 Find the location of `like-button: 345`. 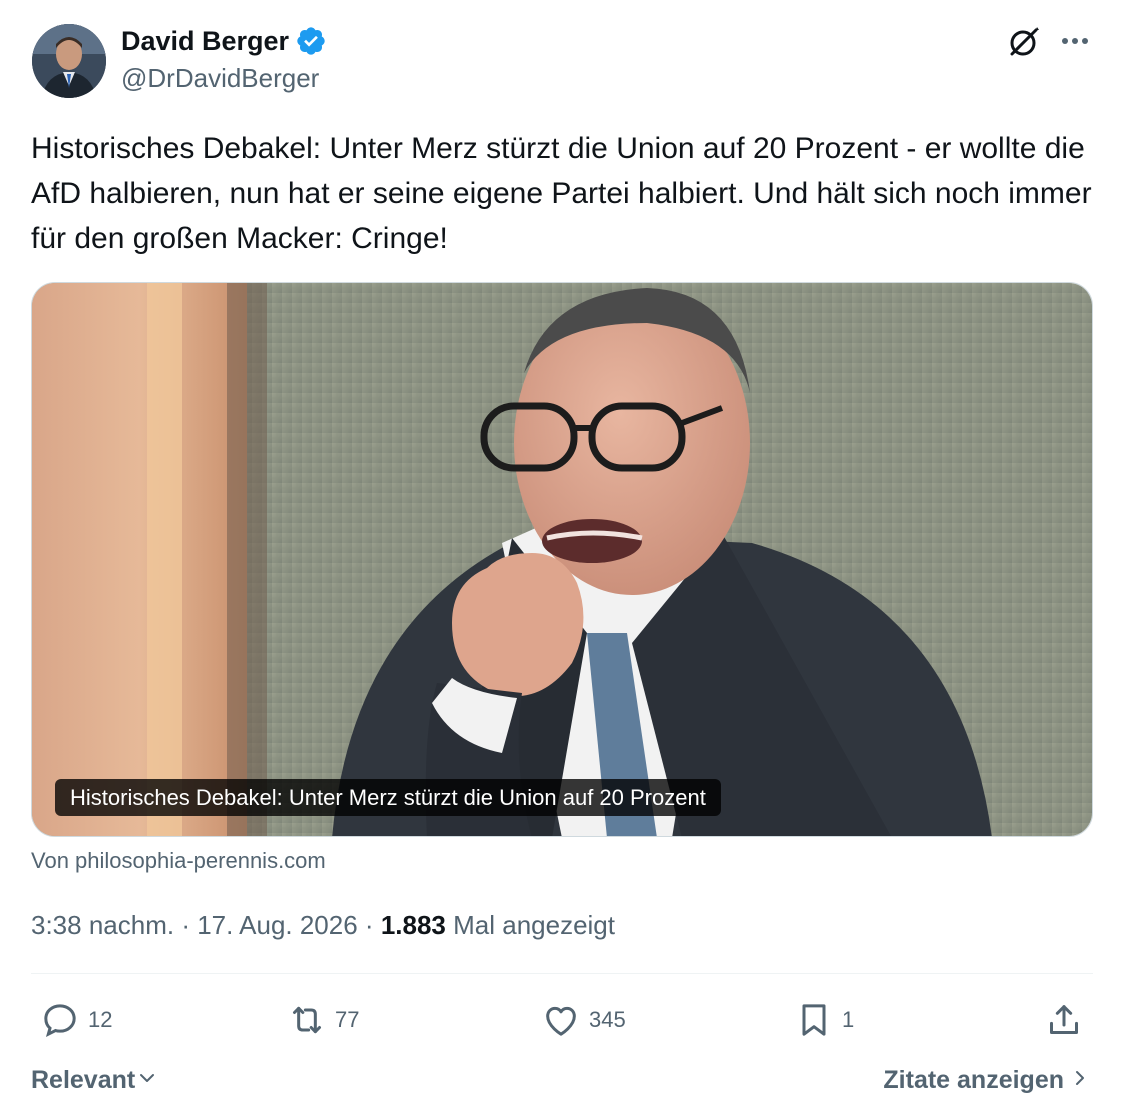

like-button: 345 is located at coordinates (583, 1020).